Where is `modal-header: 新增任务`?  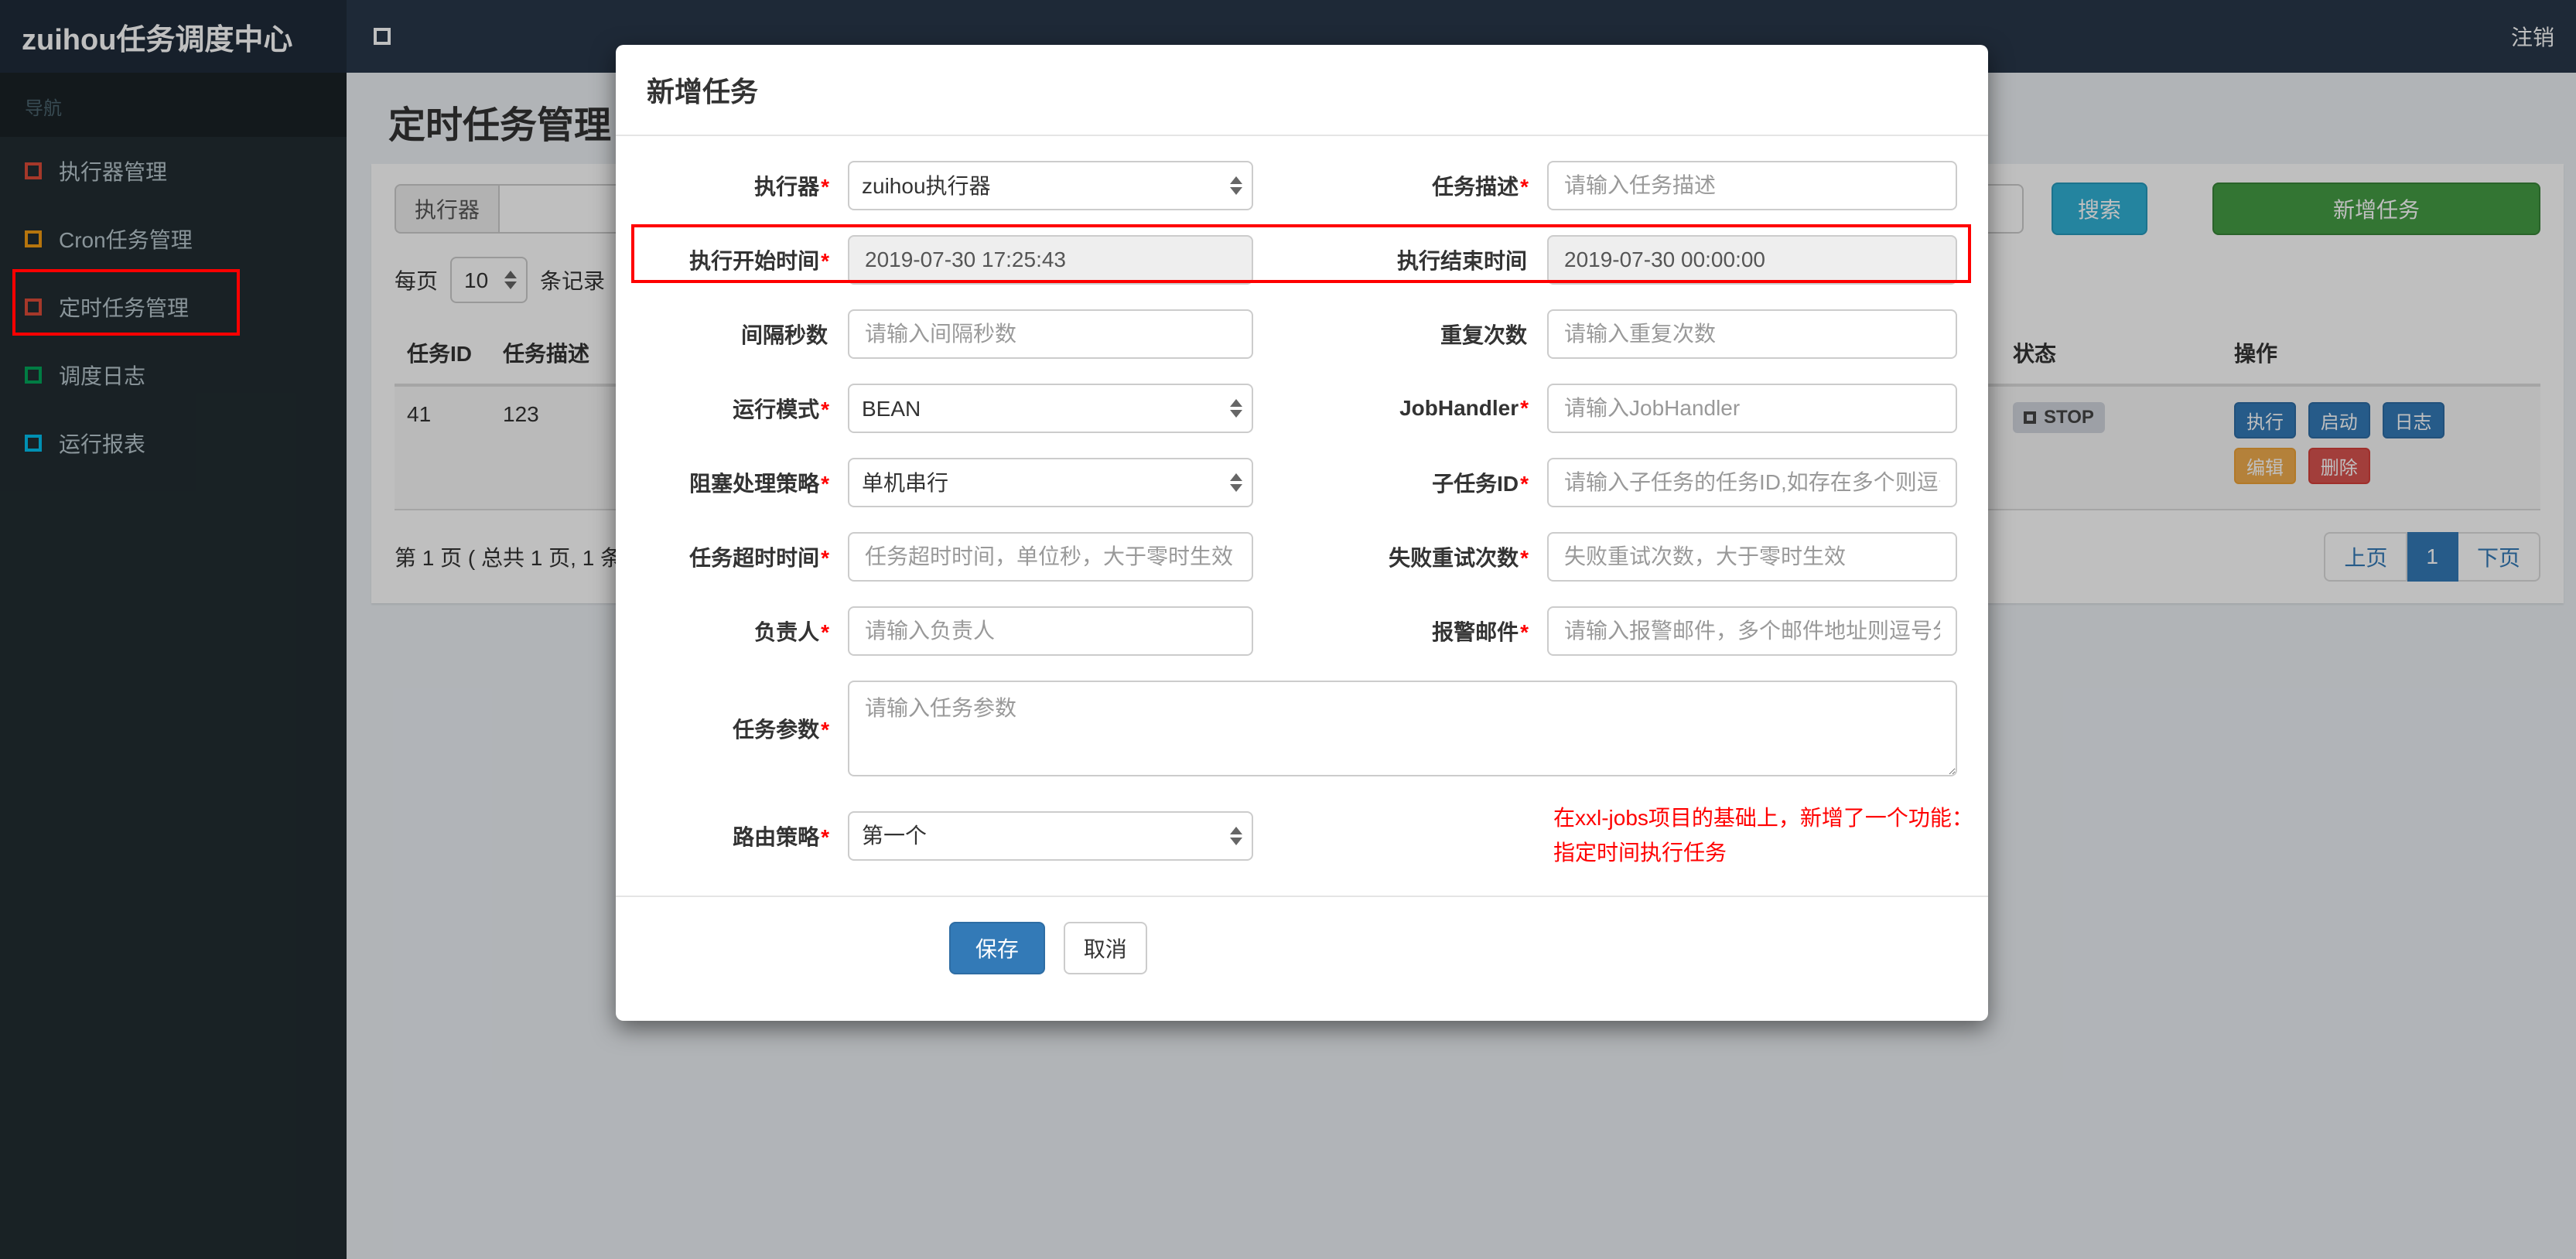
modal-header: 新增任务 is located at coordinates (1302, 91).